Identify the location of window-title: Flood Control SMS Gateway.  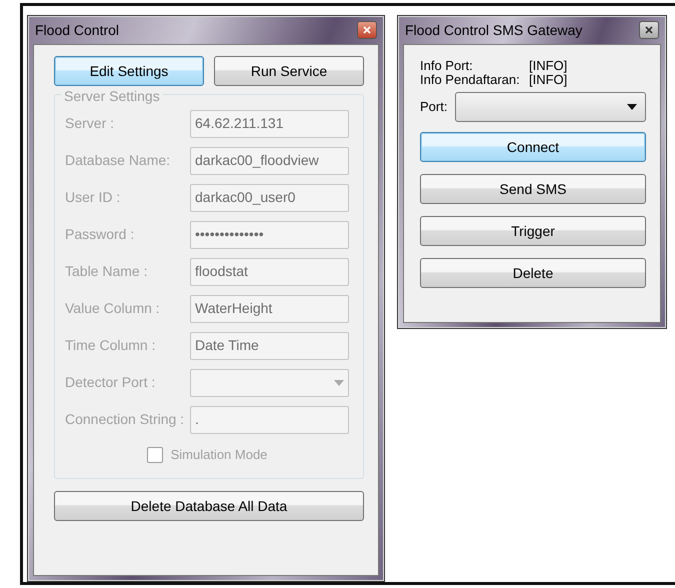
(493, 30).